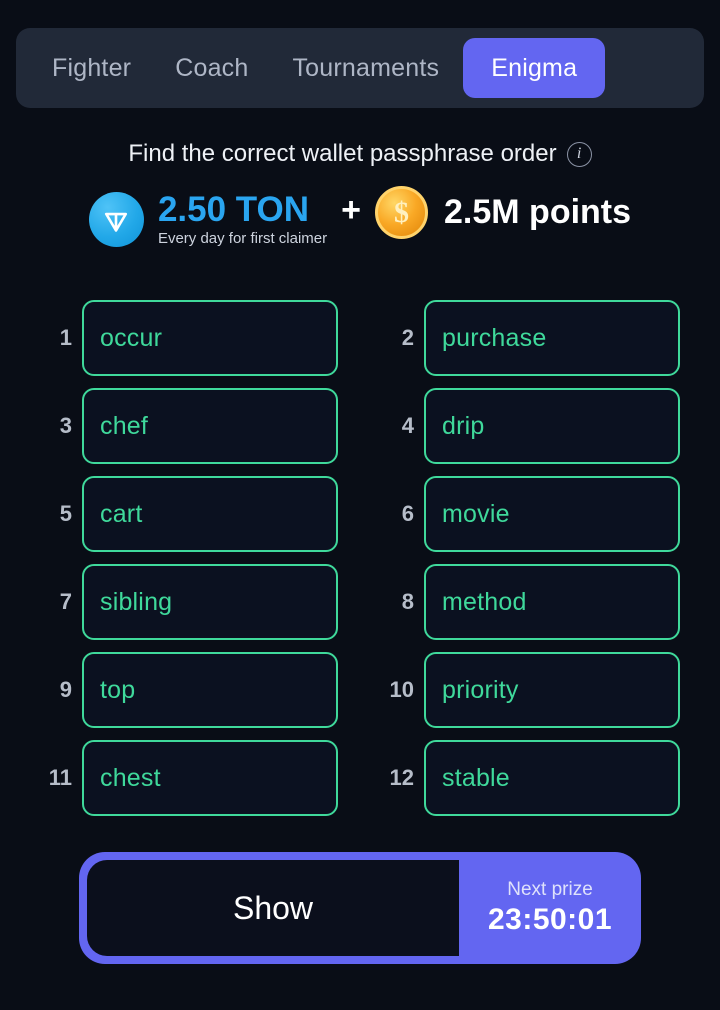  Describe the element at coordinates (552, 690) in the screenshot. I see `word-box: priority` at that location.